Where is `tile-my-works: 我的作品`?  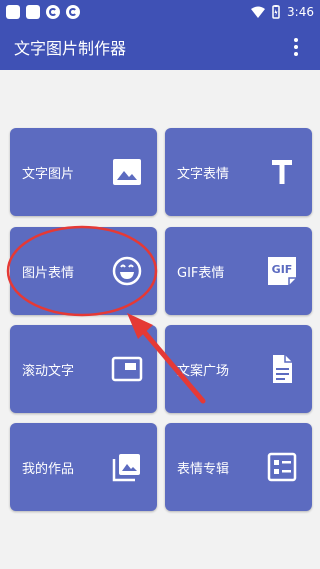 tile-my-works: 我的作品 is located at coordinates (83, 467).